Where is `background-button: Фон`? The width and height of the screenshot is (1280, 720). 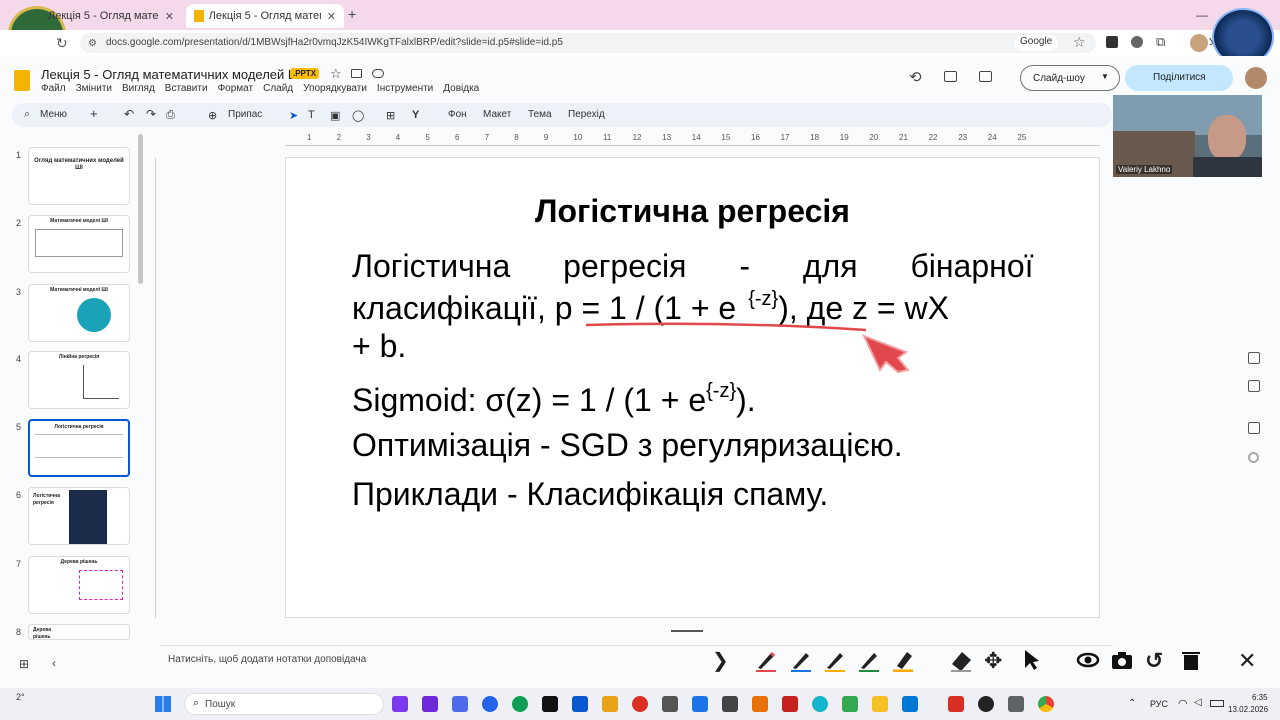 background-button: Фон is located at coordinates (457, 114).